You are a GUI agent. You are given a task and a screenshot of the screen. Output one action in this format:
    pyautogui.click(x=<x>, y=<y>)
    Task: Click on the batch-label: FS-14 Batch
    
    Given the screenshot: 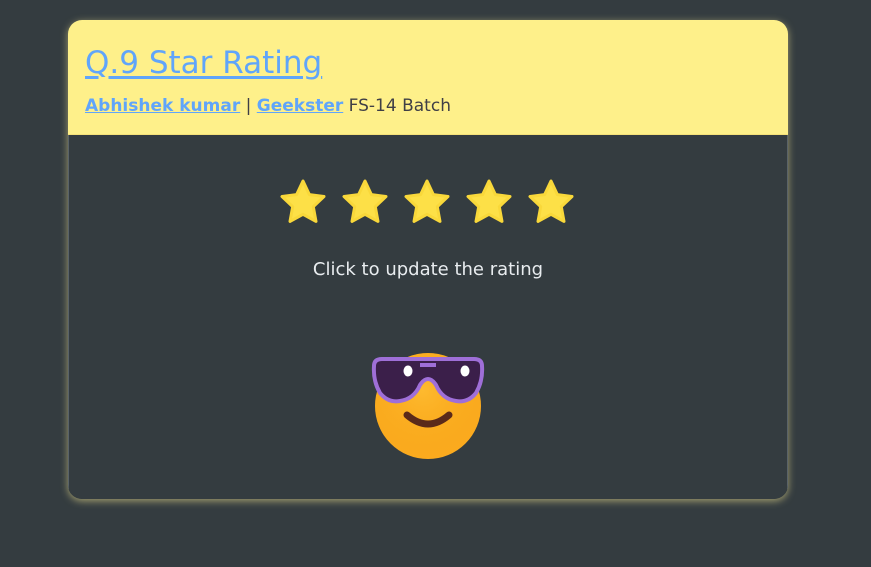 What is the action you would take?
    pyautogui.click(x=399, y=106)
    